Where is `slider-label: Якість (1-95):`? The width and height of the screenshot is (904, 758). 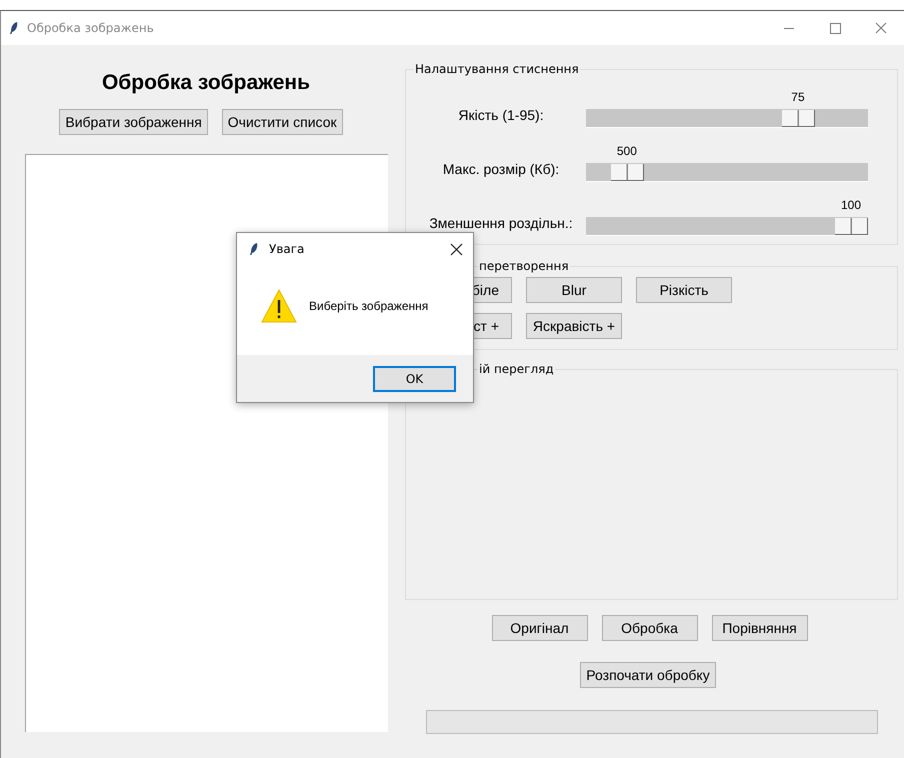 slider-label: Якість (1-95): is located at coordinates (501, 115).